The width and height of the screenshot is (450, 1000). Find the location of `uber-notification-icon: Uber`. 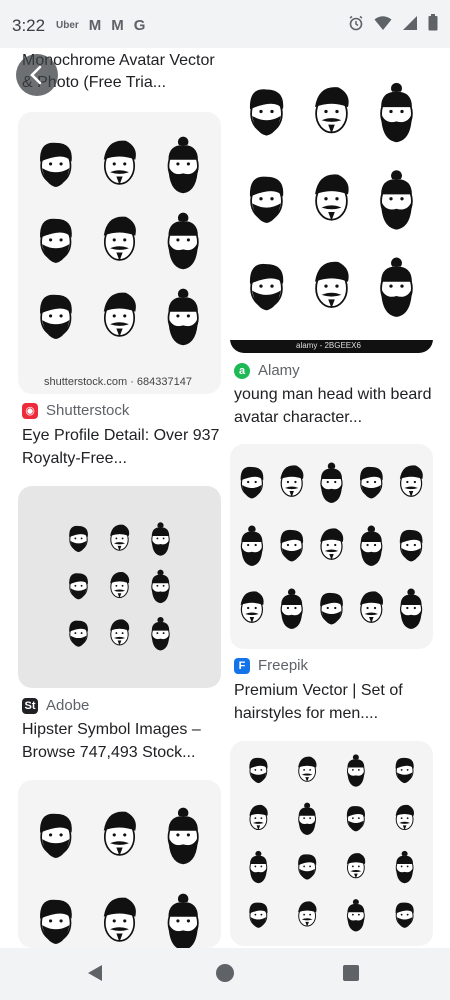

uber-notification-icon: Uber is located at coordinates (67, 25).